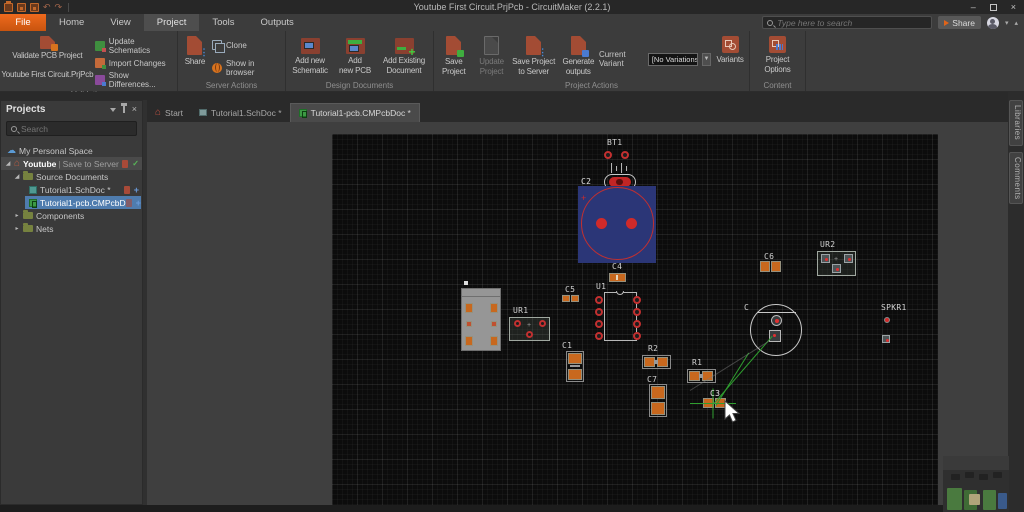 This screenshot has width=1024, height=512. What do you see at coordinates (579, 46) in the screenshot?
I see `generate-outputs-icon` at bounding box center [579, 46].